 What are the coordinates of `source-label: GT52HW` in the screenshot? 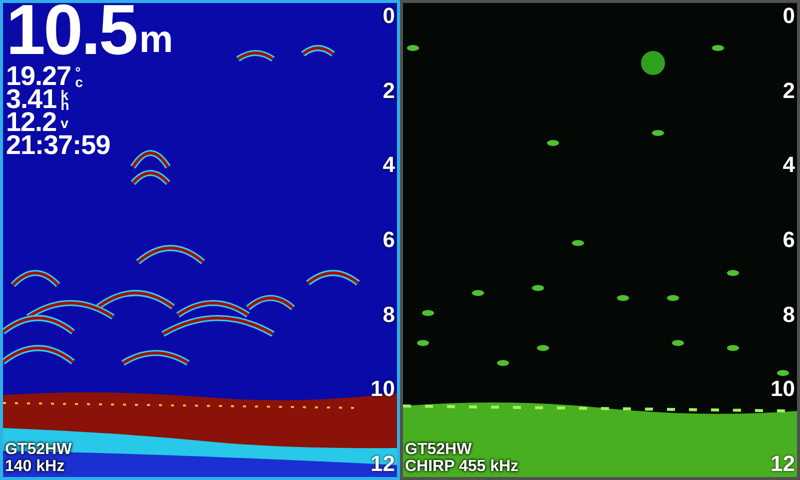 It's located at (439, 449).